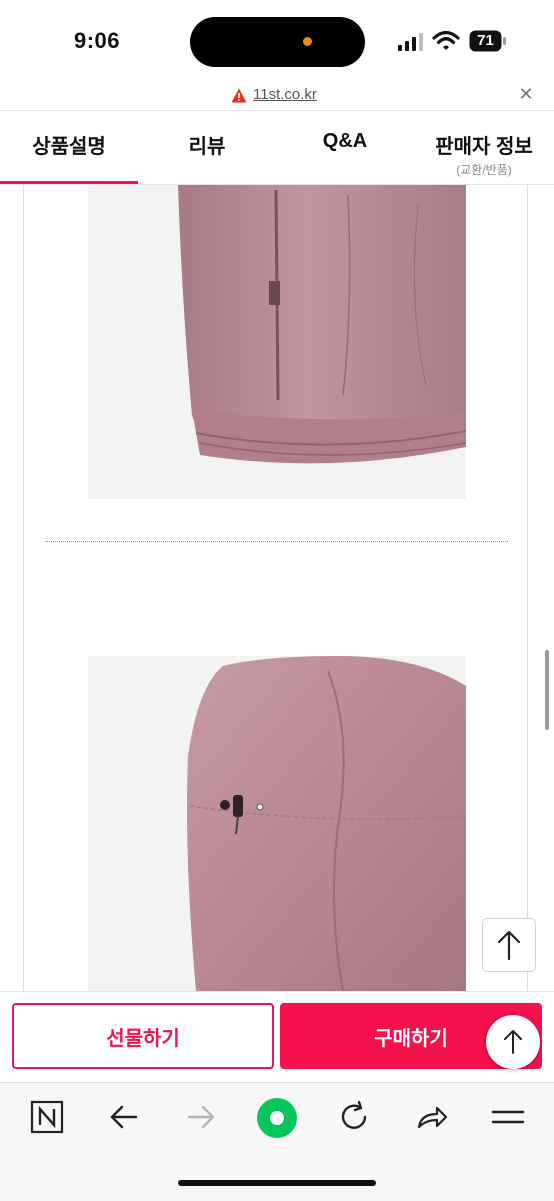 Image resolution: width=554 pixels, height=1201 pixels. I want to click on home-indicator, so click(277, 1183).